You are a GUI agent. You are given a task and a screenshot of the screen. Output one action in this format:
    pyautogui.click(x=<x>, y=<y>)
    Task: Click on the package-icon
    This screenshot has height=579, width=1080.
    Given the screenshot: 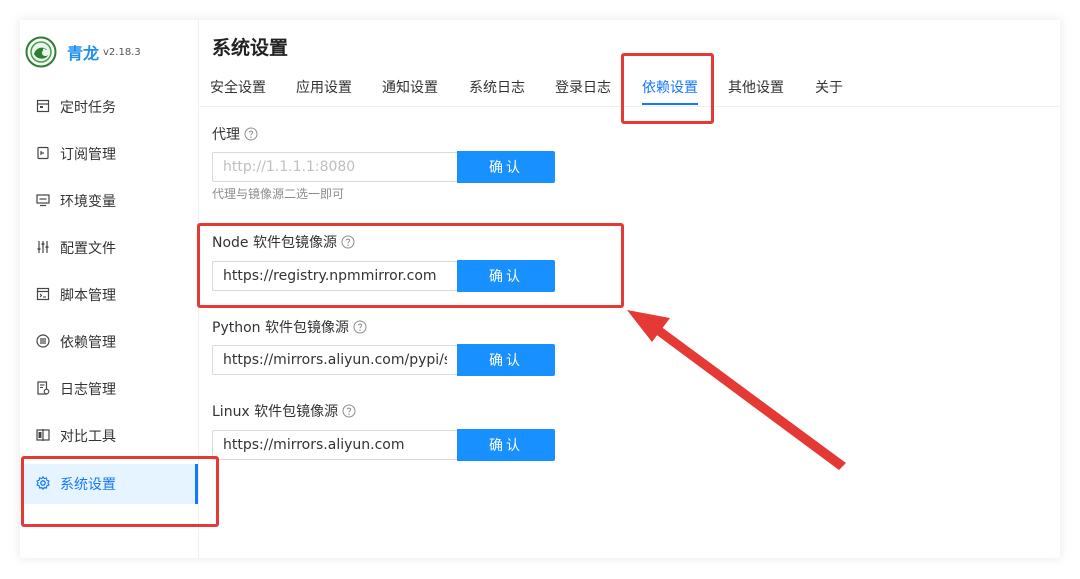 What is the action you would take?
    pyautogui.click(x=43, y=341)
    